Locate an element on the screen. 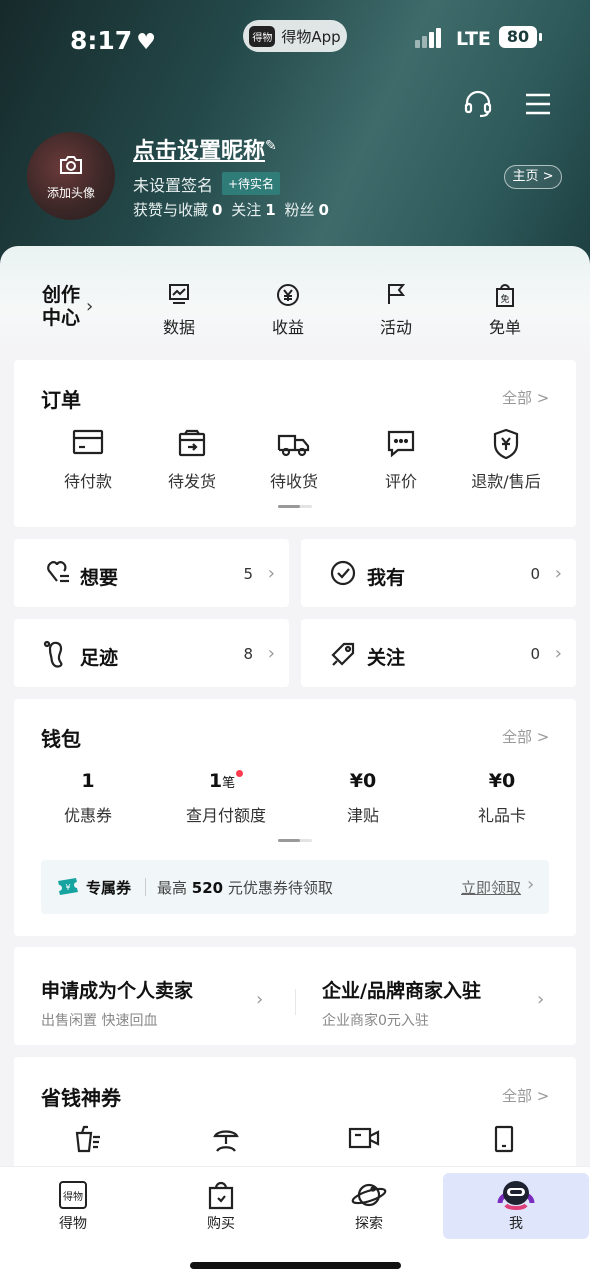  exclusive-coupon-banner: ¥ 专属券 最高 520 元优惠券待领取 立即领取 › is located at coordinates (295, 887).